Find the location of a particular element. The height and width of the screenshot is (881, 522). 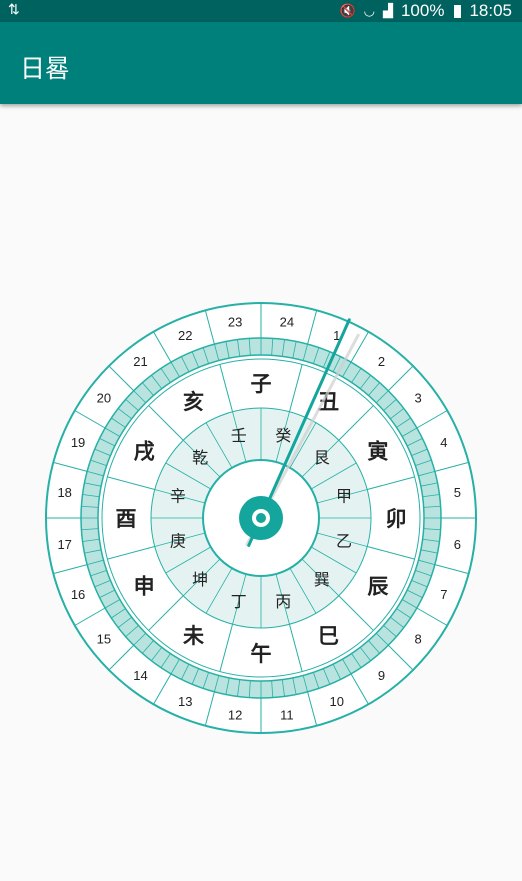

hour-number: 23 is located at coordinates (235, 322).